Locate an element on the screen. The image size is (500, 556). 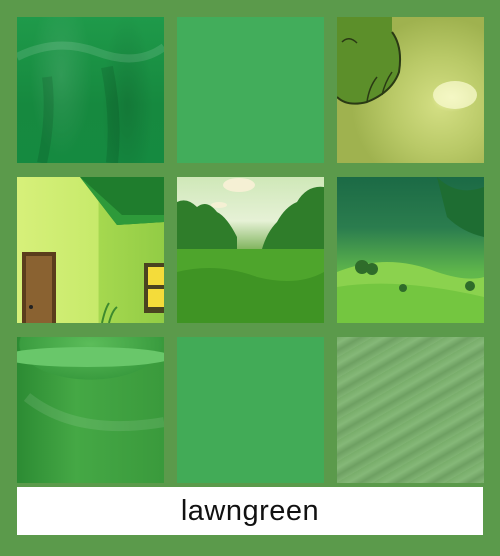
house-graphic is located at coordinates (93, 250).